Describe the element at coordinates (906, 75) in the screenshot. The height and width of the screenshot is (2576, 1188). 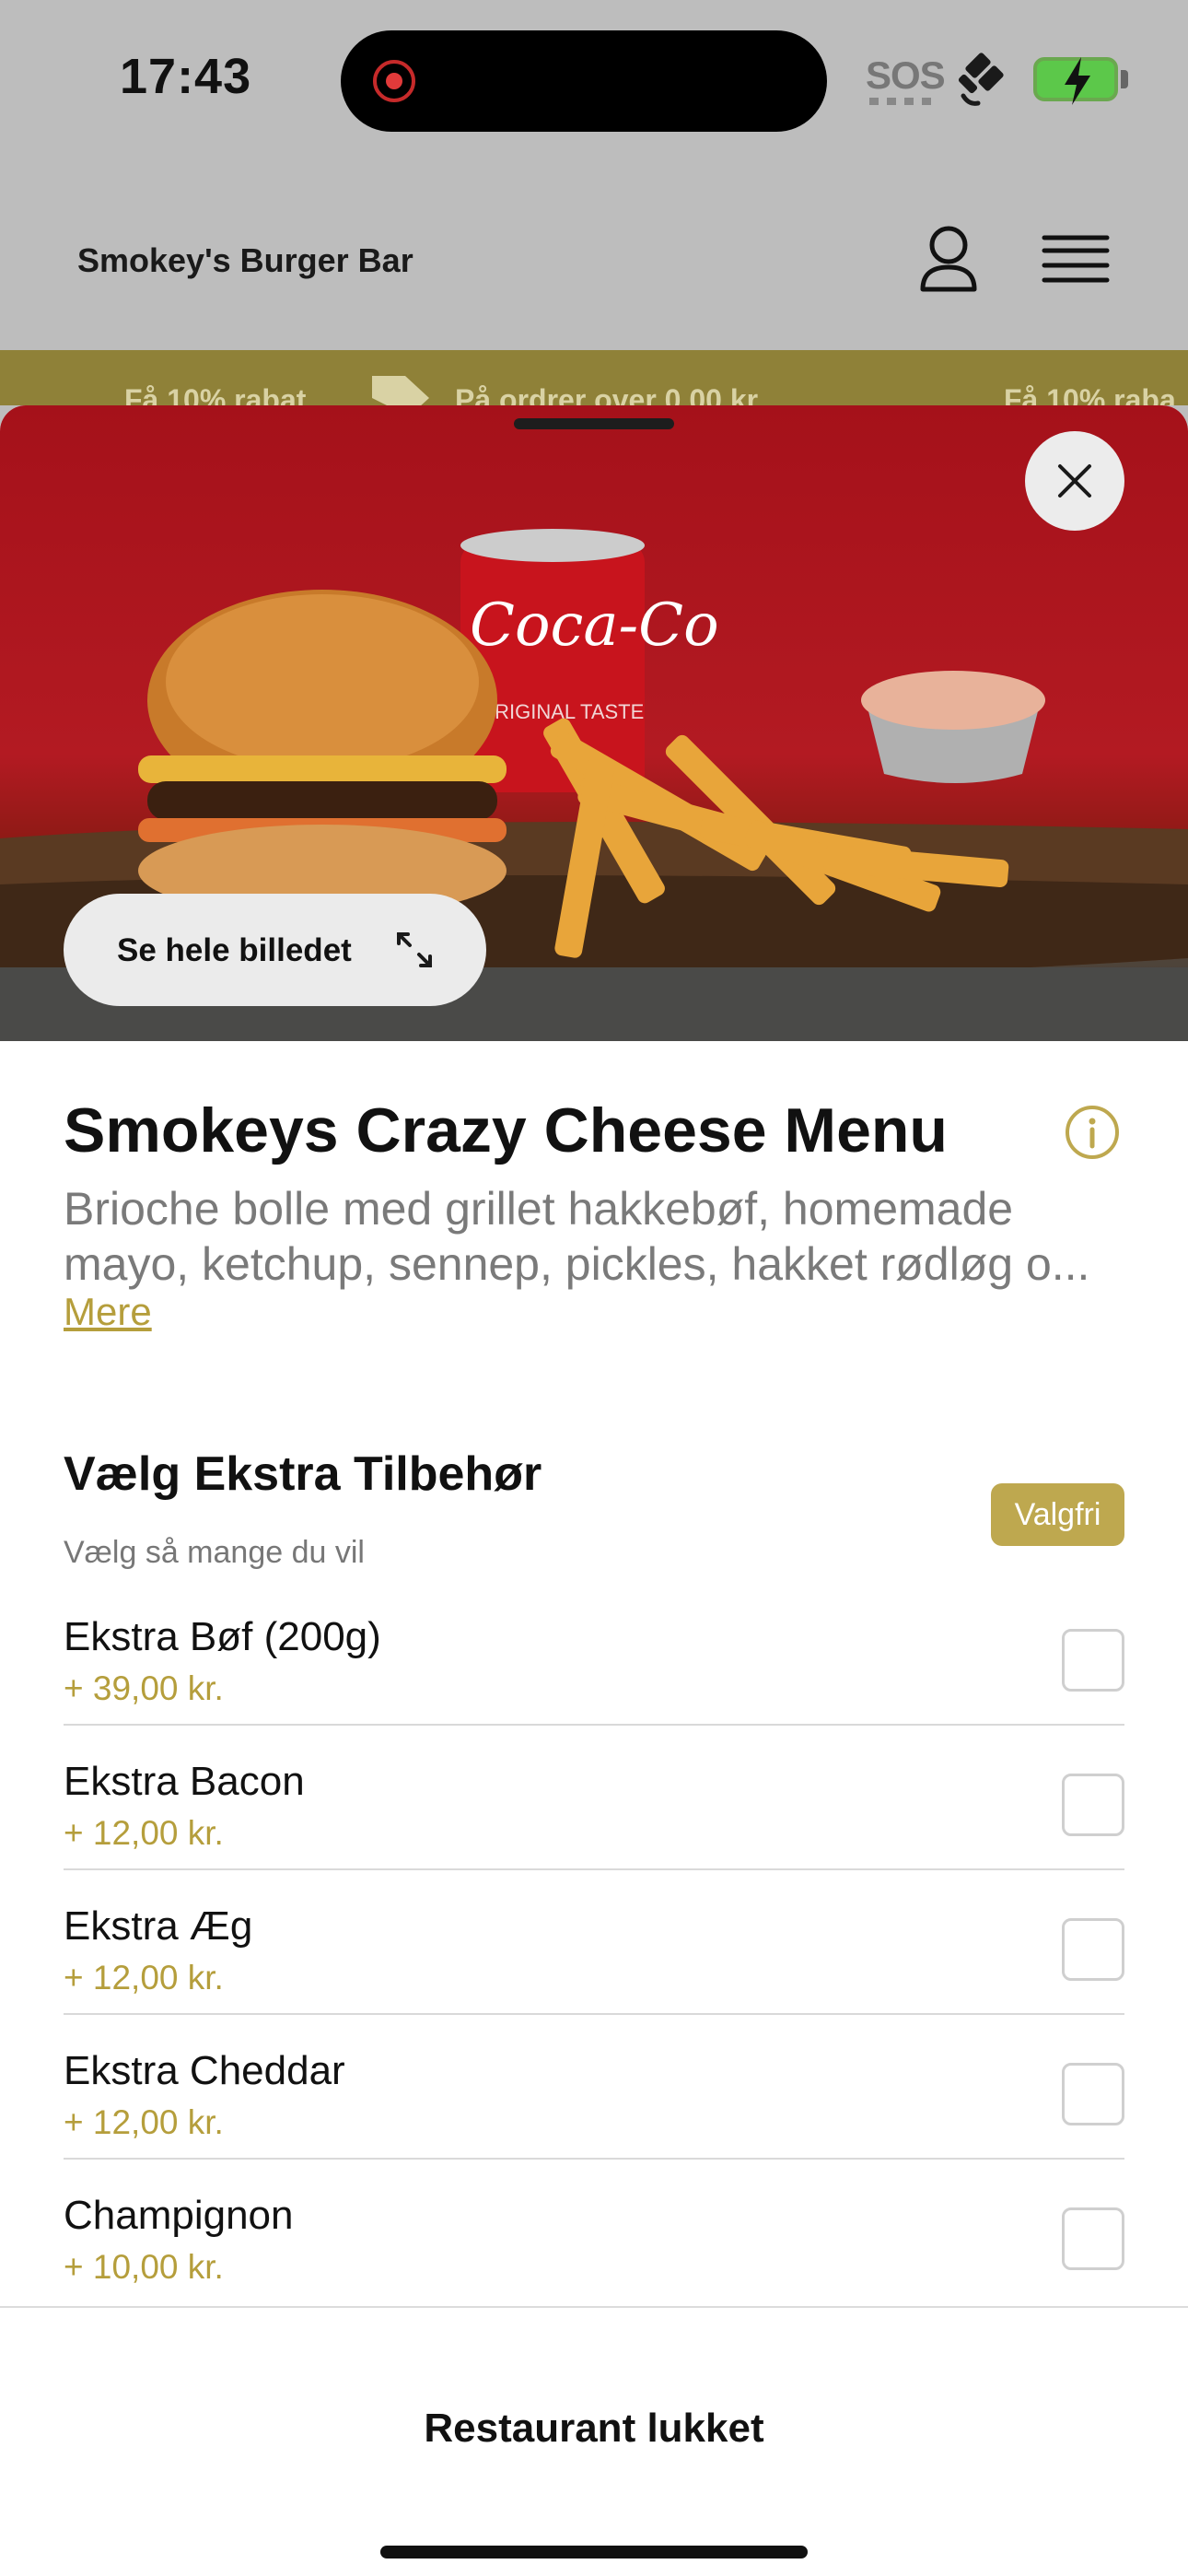
I see `sos-indicator: SOS` at that location.